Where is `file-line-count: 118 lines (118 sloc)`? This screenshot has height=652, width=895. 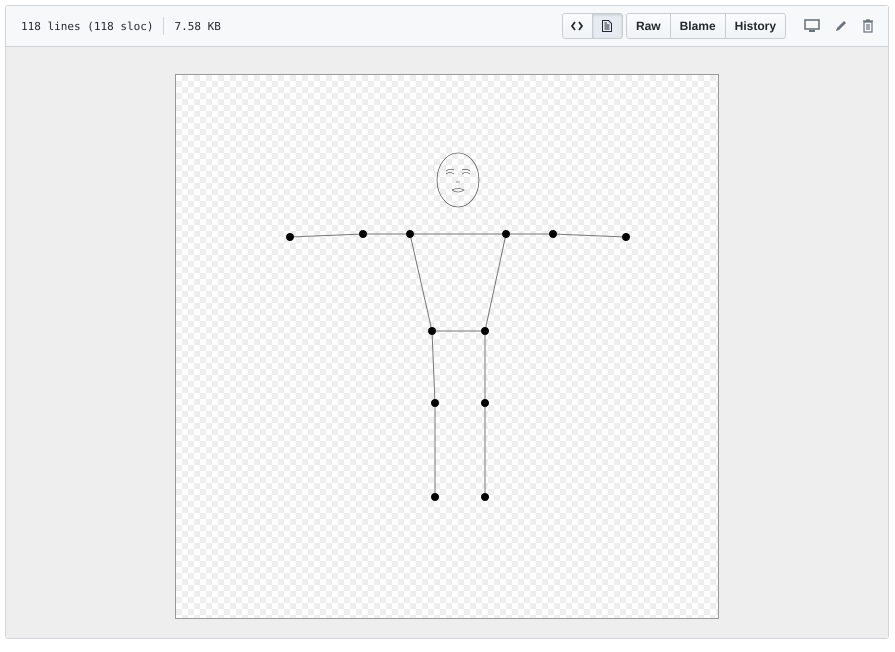 file-line-count: 118 lines (118 sloc) is located at coordinates (87, 26).